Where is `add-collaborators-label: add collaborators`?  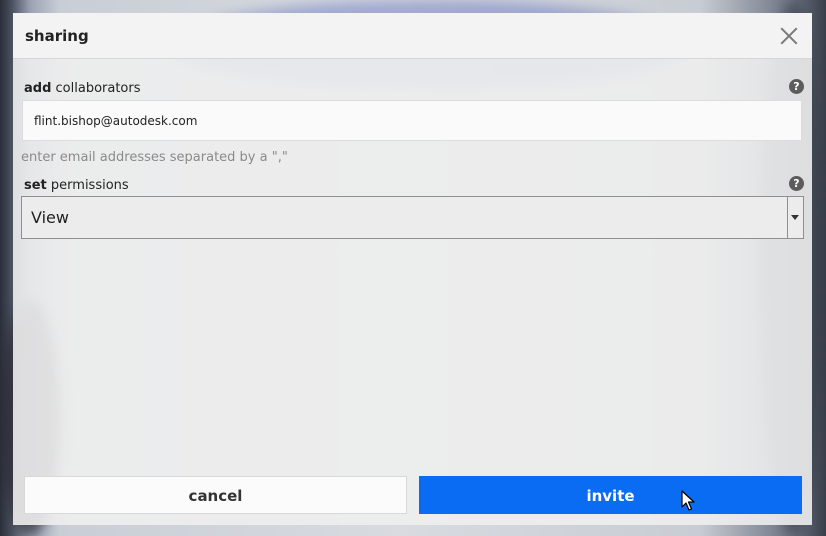 add-collaborators-label: add collaborators is located at coordinates (82, 88).